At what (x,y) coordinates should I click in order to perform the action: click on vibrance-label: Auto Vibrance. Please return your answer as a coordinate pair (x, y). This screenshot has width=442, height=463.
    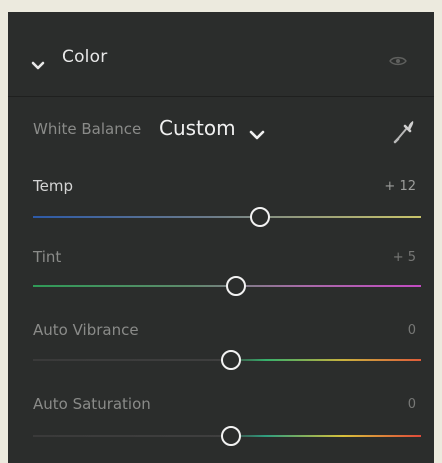
    Looking at the image, I should click on (86, 330).